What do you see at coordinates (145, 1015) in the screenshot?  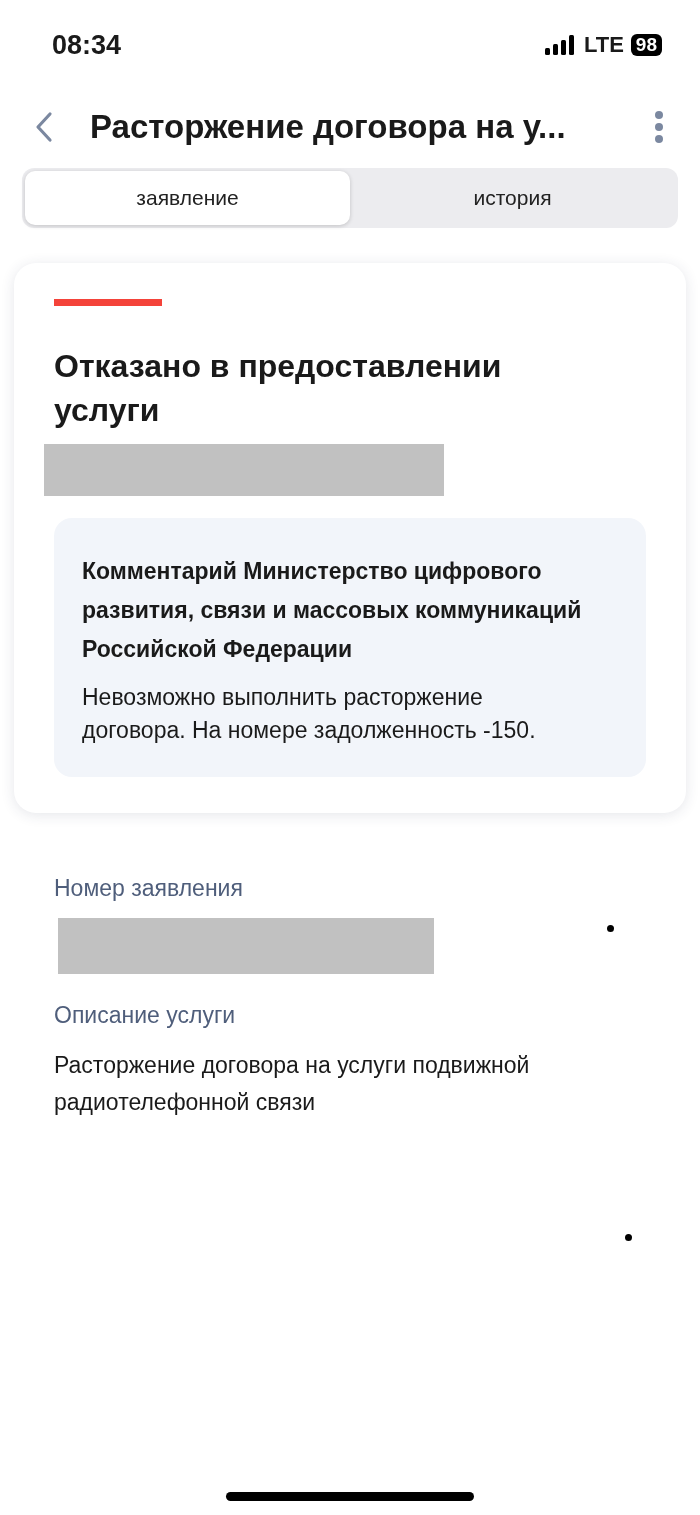 I see `field-label: Описание услуги` at bounding box center [145, 1015].